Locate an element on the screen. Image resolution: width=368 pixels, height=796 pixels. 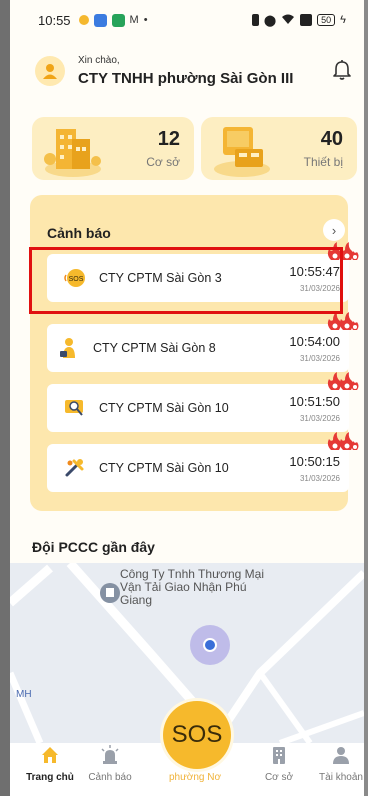
alert-time: 10:54:00 is located at coordinates (314, 341).